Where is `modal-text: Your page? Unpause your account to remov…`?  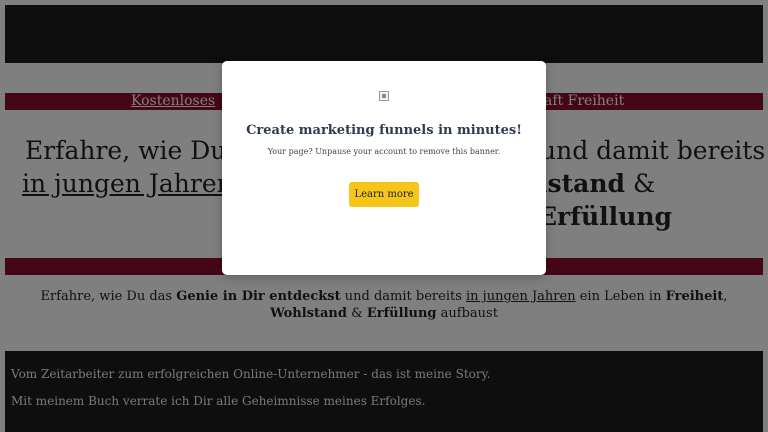 modal-text: Your page? Unpause your account to remov… is located at coordinates (384, 151).